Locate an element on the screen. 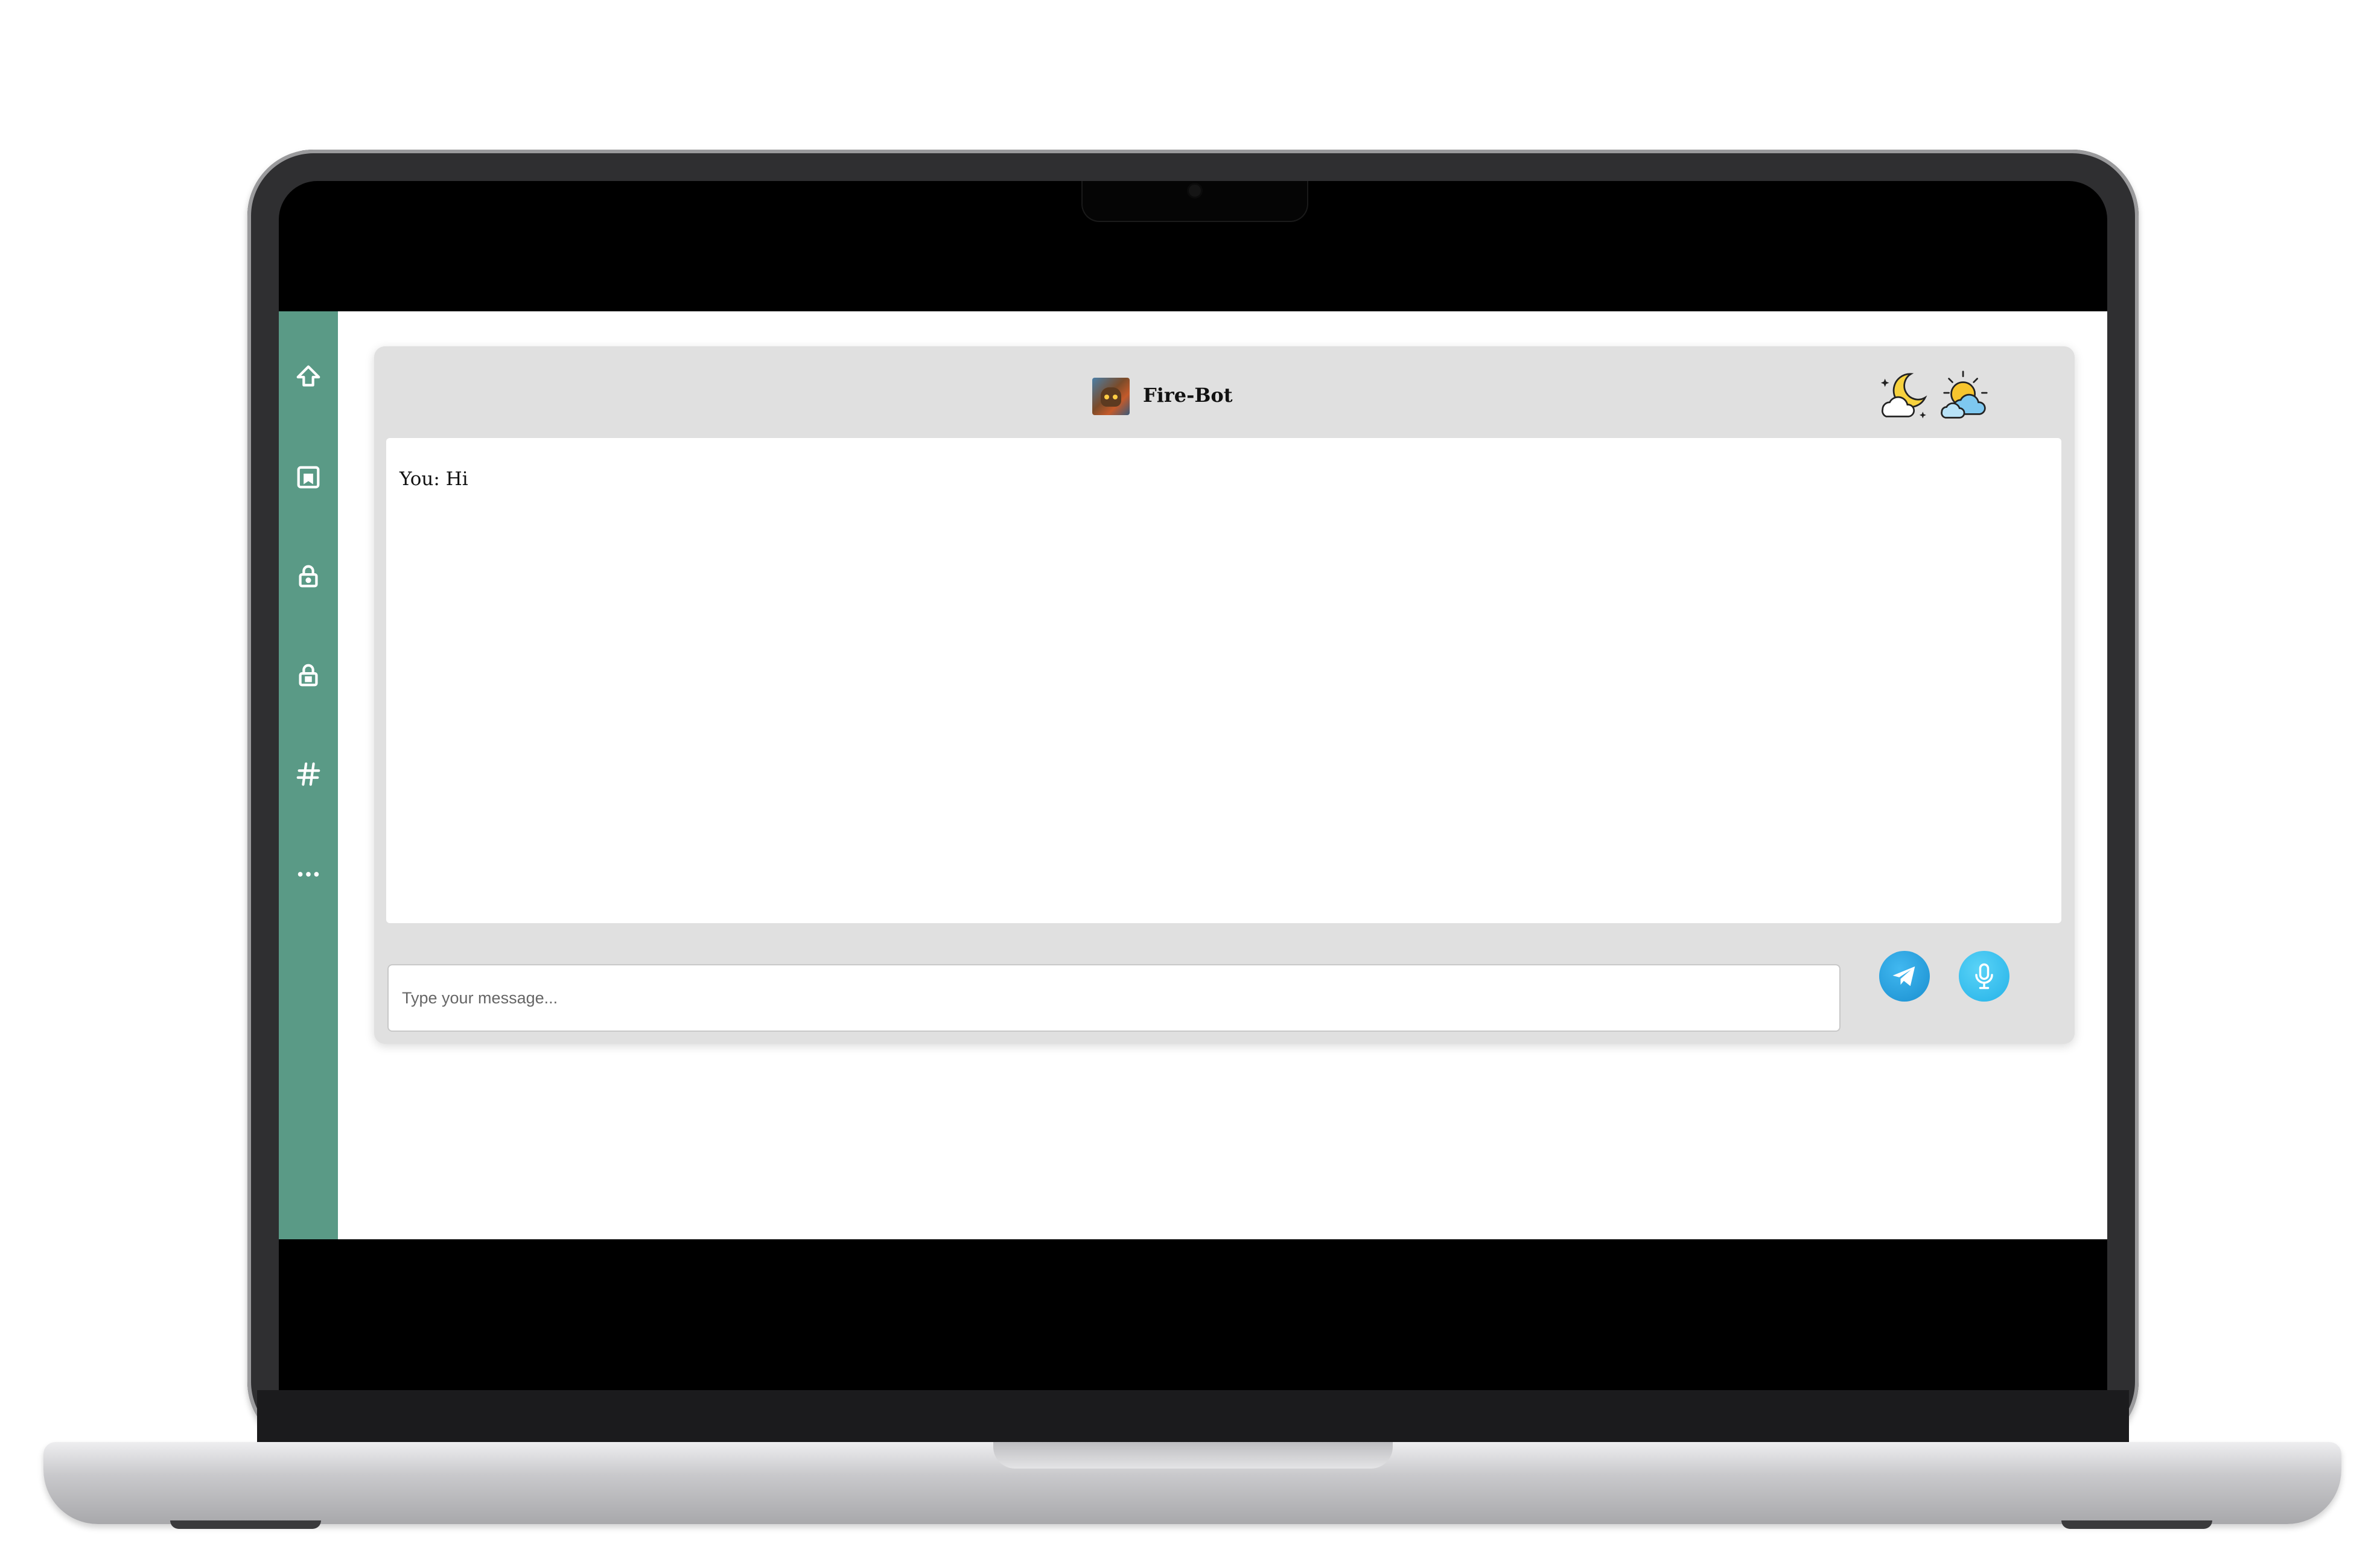  paper-plane-icon is located at coordinates (1903, 976).